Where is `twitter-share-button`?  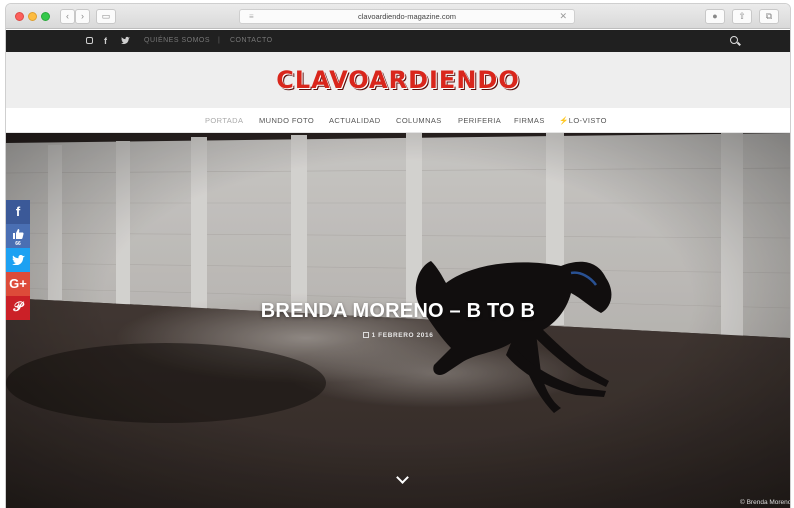
twitter-share-button is located at coordinates (18, 260).